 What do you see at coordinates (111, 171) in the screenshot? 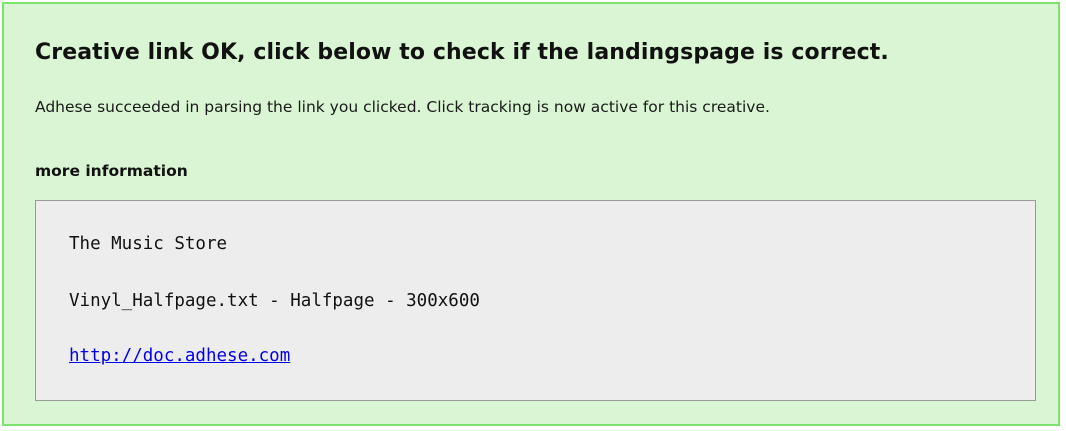
I see `more-information-heading: more information` at bounding box center [111, 171].